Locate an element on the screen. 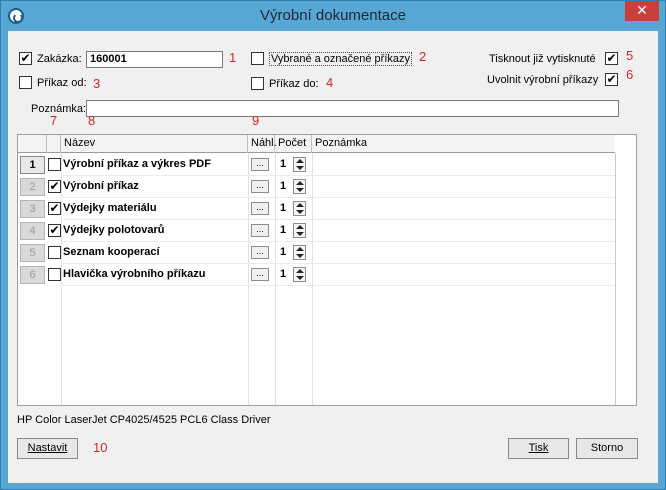 The image size is (666, 490). row-number: 2 is located at coordinates (32, 187).